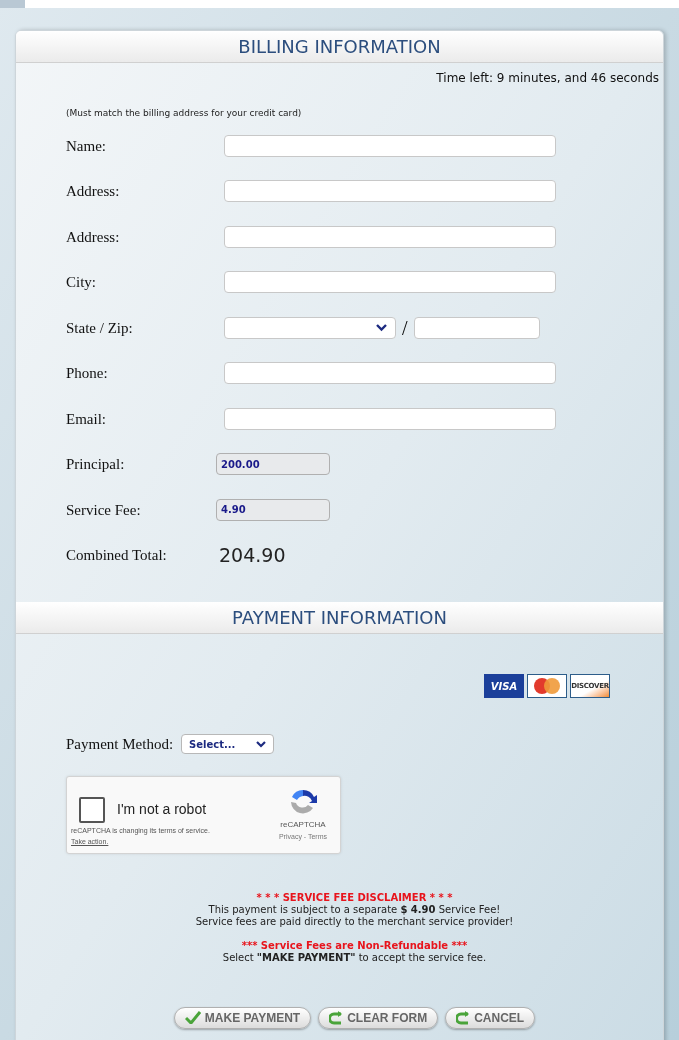  What do you see at coordinates (339, 618) in the screenshot?
I see `section-header: PAYMENT INFORMATION` at bounding box center [339, 618].